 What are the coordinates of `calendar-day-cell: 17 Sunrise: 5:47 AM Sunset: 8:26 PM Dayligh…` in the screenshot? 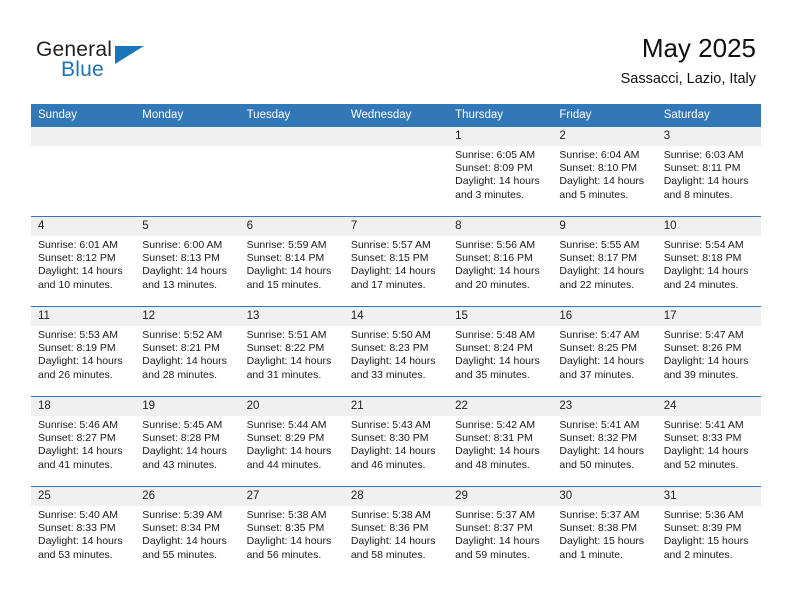 It's located at (708, 351).